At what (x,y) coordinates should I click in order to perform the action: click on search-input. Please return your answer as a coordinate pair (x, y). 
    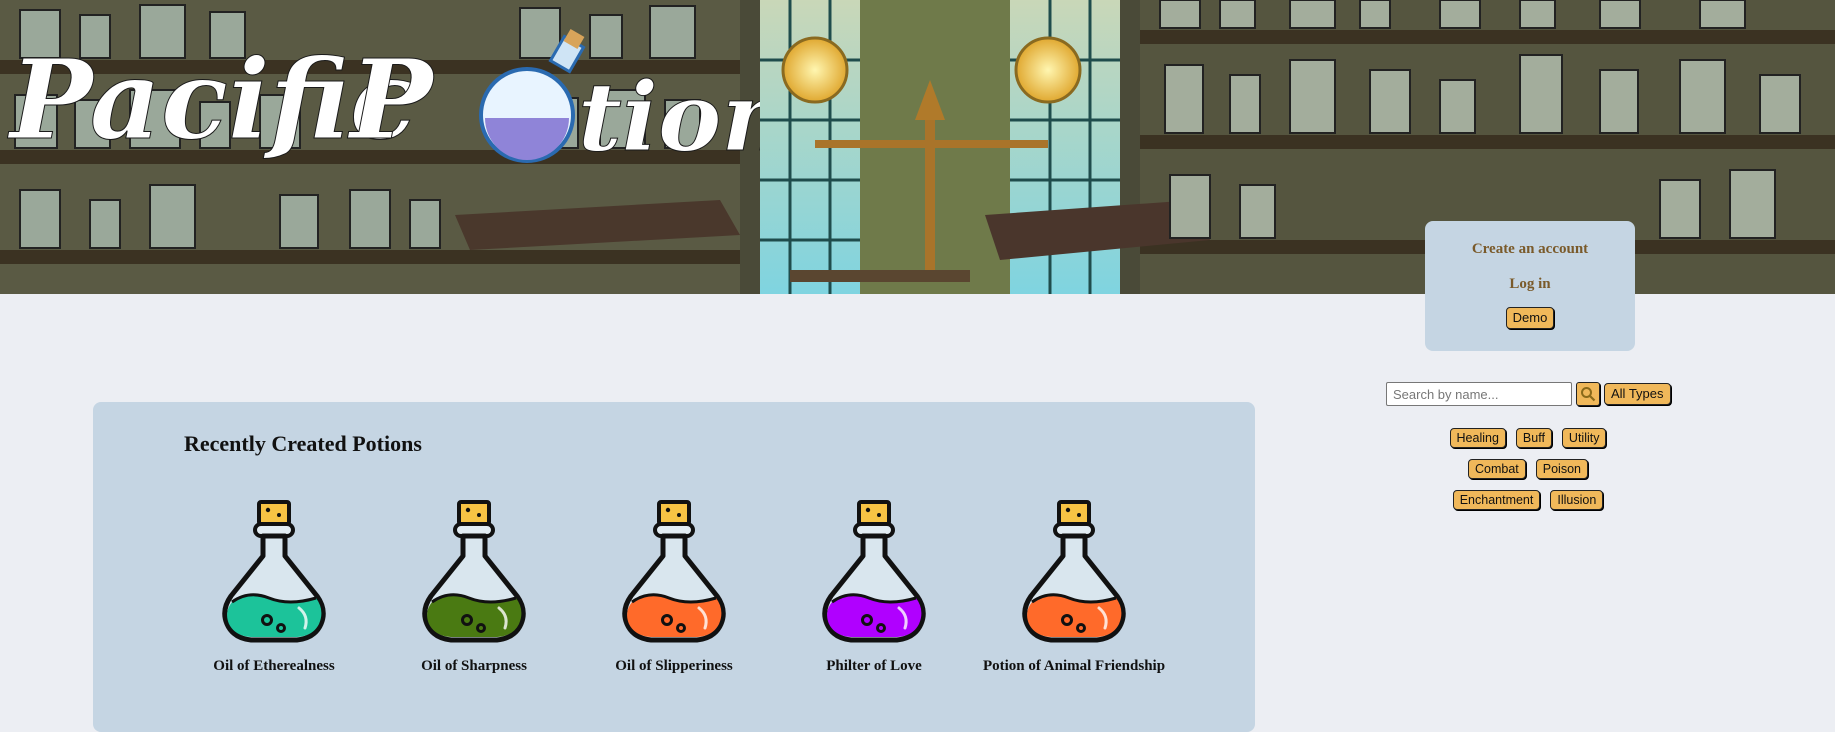
    Looking at the image, I should click on (1479, 394).